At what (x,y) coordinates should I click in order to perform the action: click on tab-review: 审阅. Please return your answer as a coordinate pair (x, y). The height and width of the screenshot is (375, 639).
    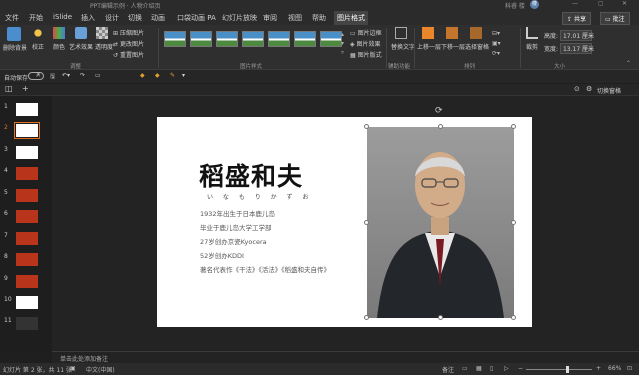
    Looking at the image, I should click on (270, 18).